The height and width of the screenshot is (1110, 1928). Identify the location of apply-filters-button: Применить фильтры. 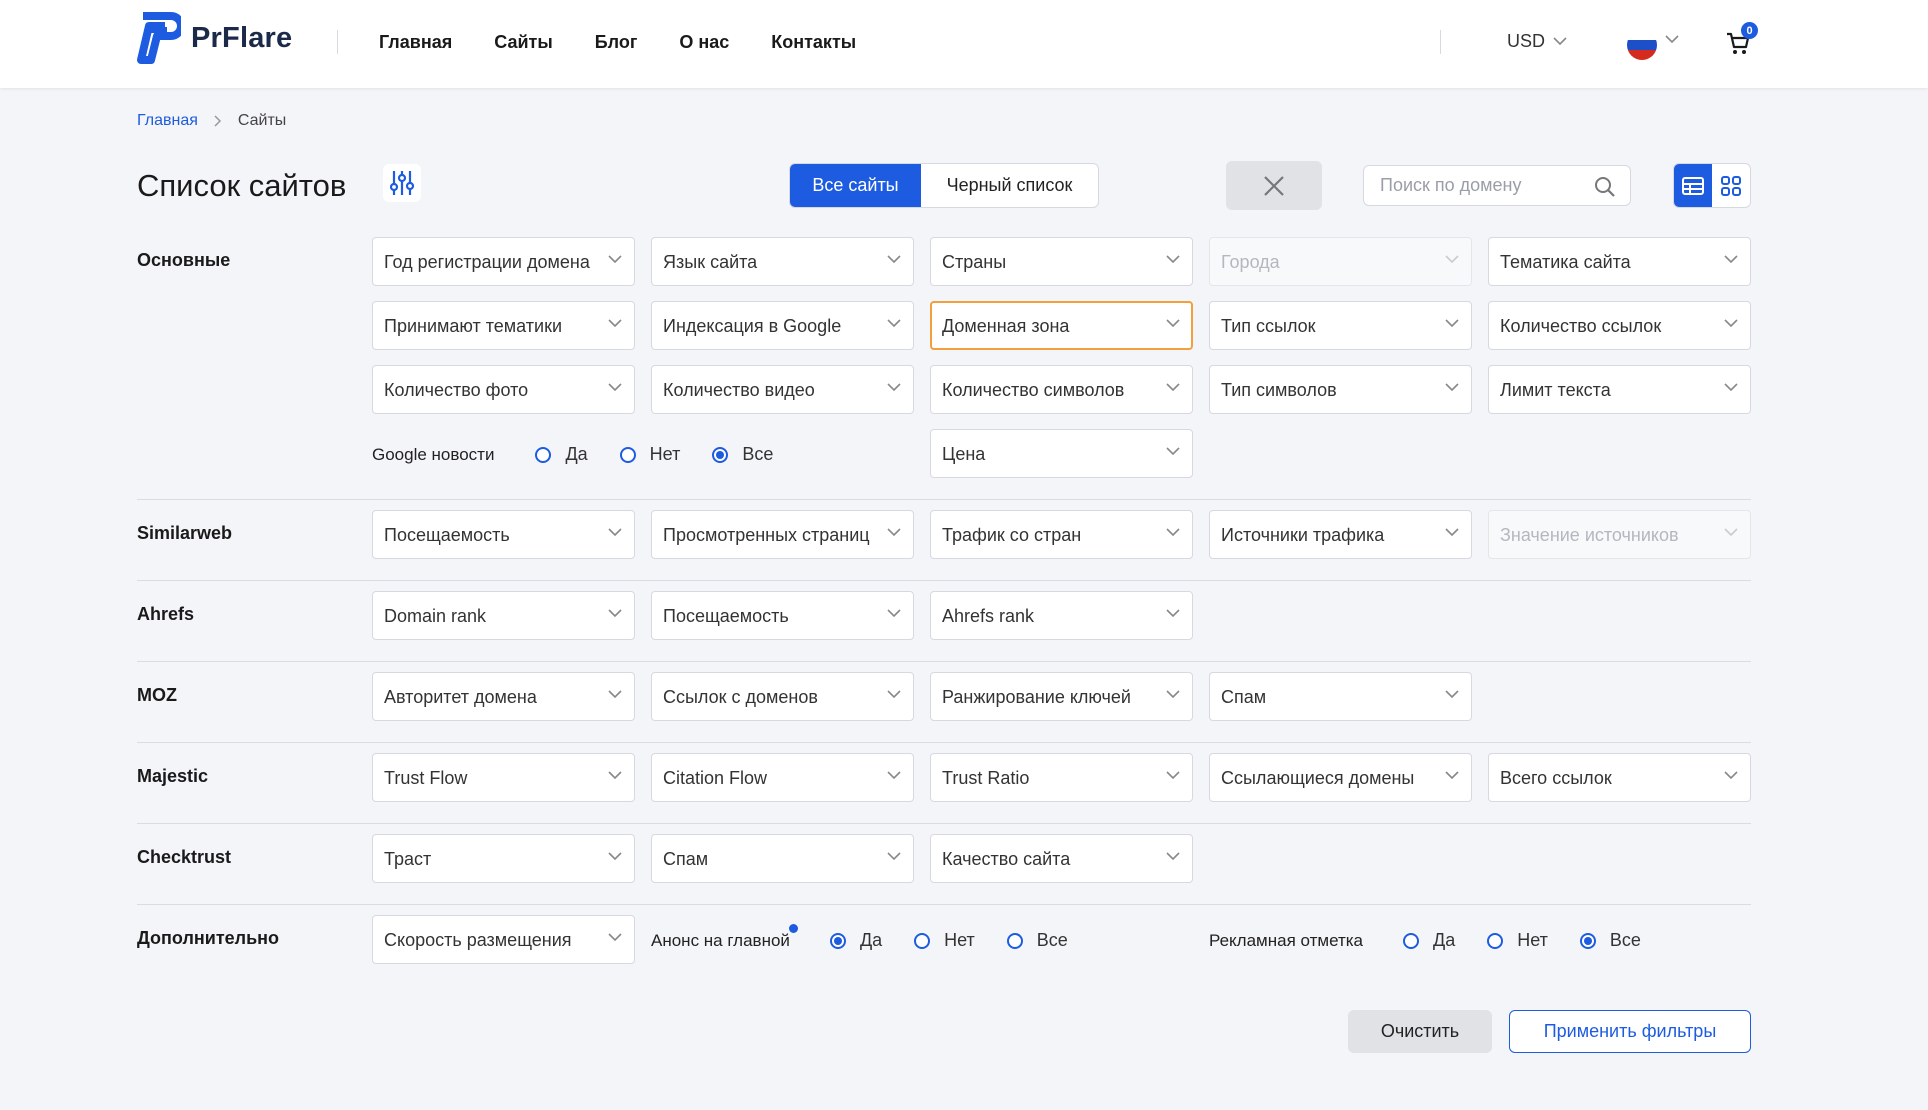
(1630, 1031).